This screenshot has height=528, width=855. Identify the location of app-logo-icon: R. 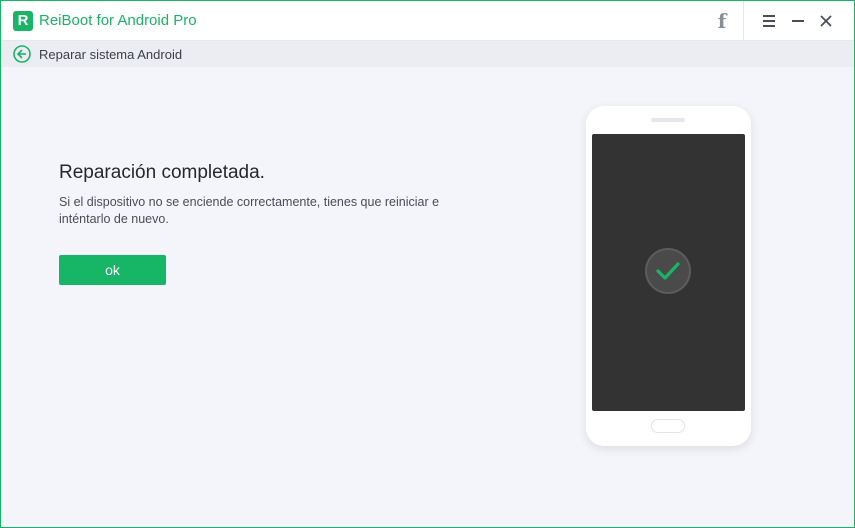
(23, 21).